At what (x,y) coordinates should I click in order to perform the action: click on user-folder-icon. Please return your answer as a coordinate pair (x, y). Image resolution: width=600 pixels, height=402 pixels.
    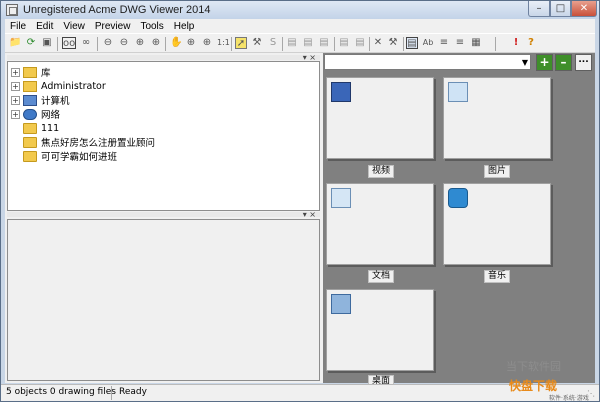
    Looking at the image, I should click on (30, 86).